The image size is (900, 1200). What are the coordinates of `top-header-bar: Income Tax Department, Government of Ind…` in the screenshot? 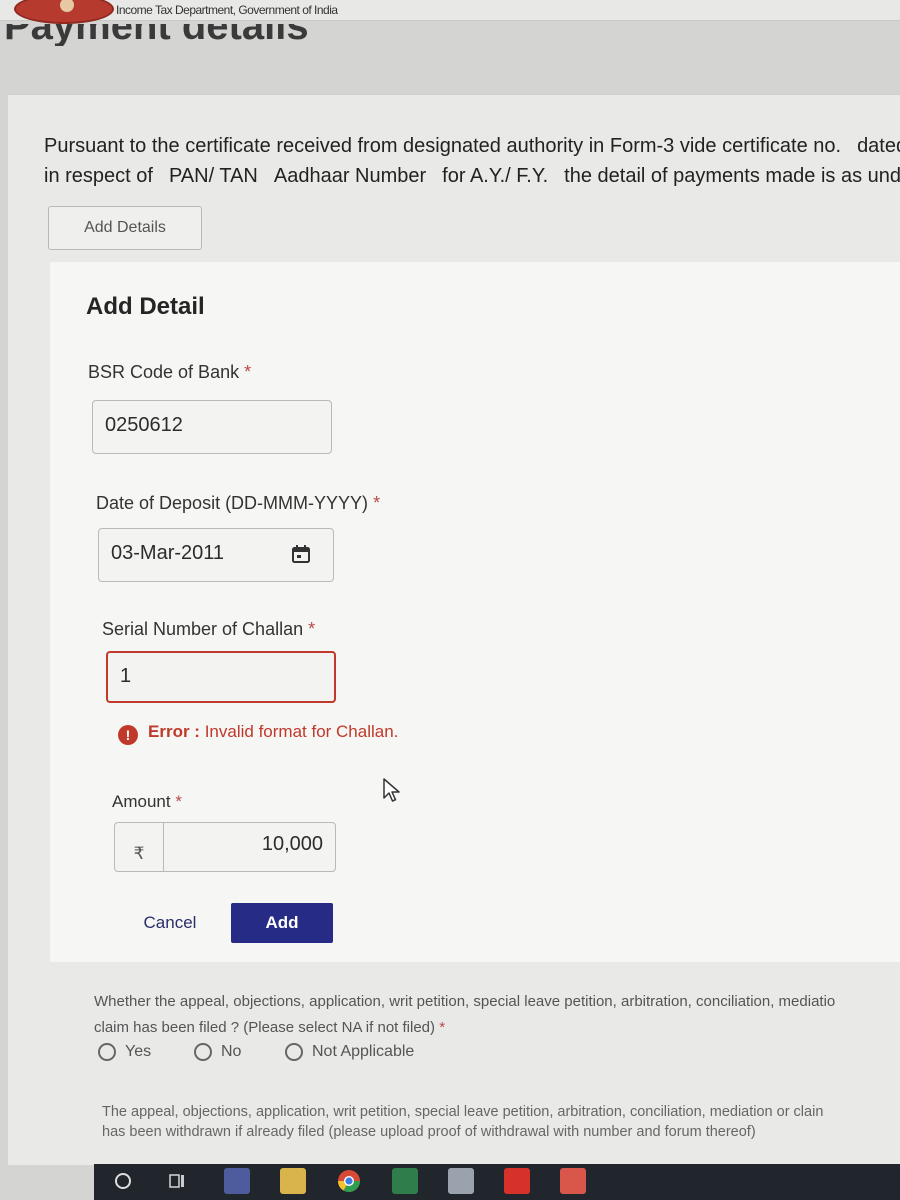 It's located at (450, 12).